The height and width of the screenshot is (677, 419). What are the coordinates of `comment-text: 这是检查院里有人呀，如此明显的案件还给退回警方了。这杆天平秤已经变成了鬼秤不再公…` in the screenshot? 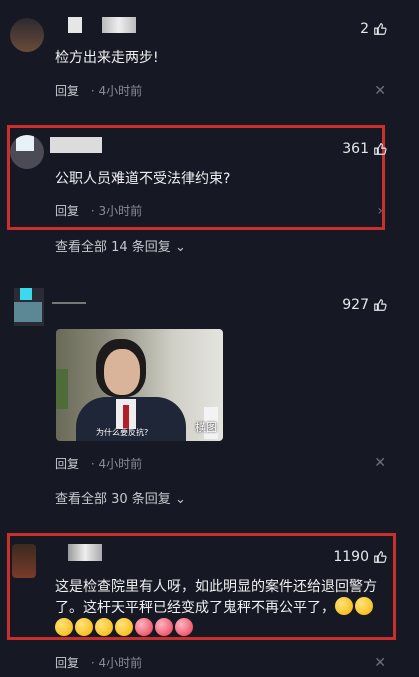 It's located at (216, 608).